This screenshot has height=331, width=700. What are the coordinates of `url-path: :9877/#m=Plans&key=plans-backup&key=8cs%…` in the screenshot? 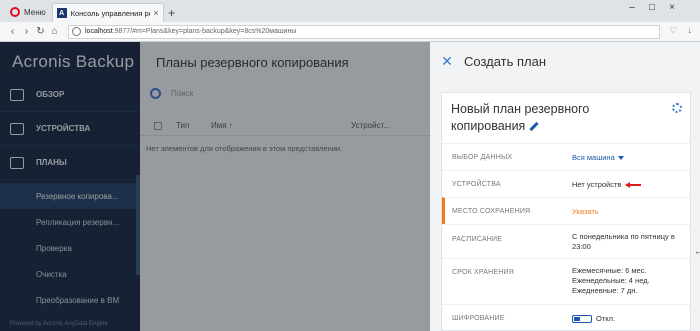 It's located at (204, 31).